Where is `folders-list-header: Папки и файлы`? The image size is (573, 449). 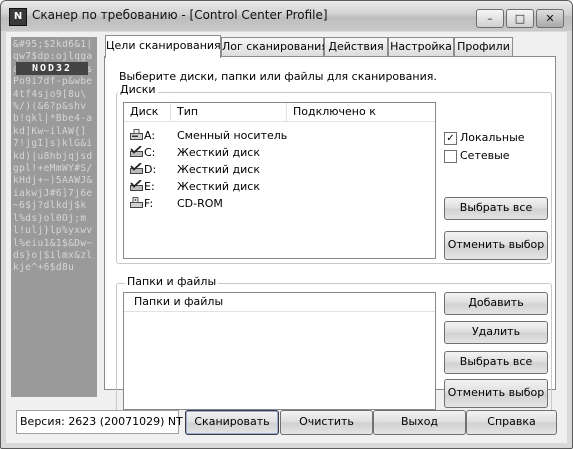 folders-list-header: Папки и файлы is located at coordinates (279, 302).